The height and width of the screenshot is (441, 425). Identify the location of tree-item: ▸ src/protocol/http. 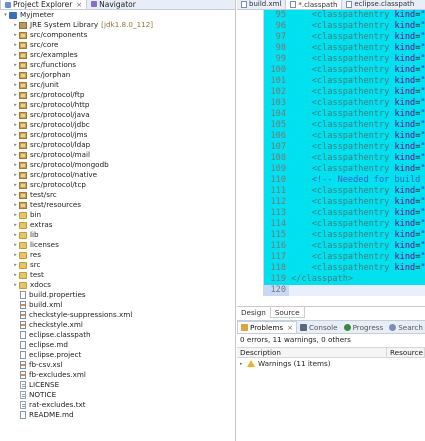
(117, 105).